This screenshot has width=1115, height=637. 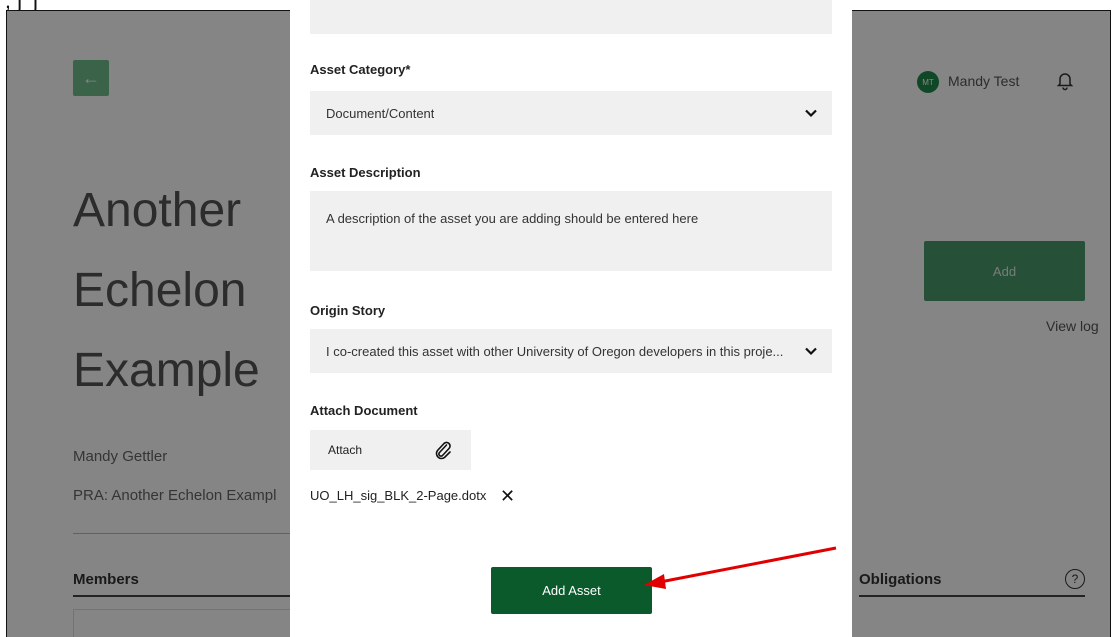 I want to click on add-asset-button: Add Asset, so click(x=571, y=590).